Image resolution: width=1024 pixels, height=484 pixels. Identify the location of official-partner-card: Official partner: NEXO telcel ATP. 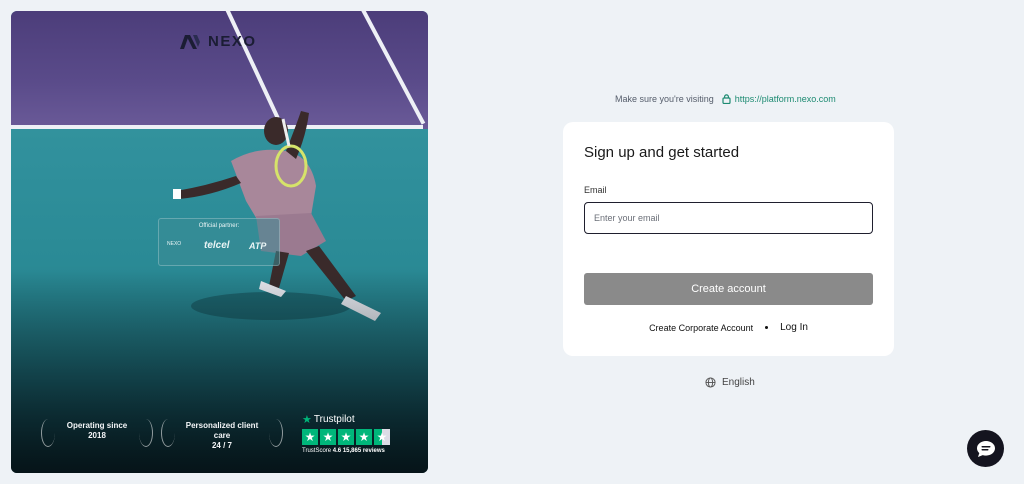
(219, 242).